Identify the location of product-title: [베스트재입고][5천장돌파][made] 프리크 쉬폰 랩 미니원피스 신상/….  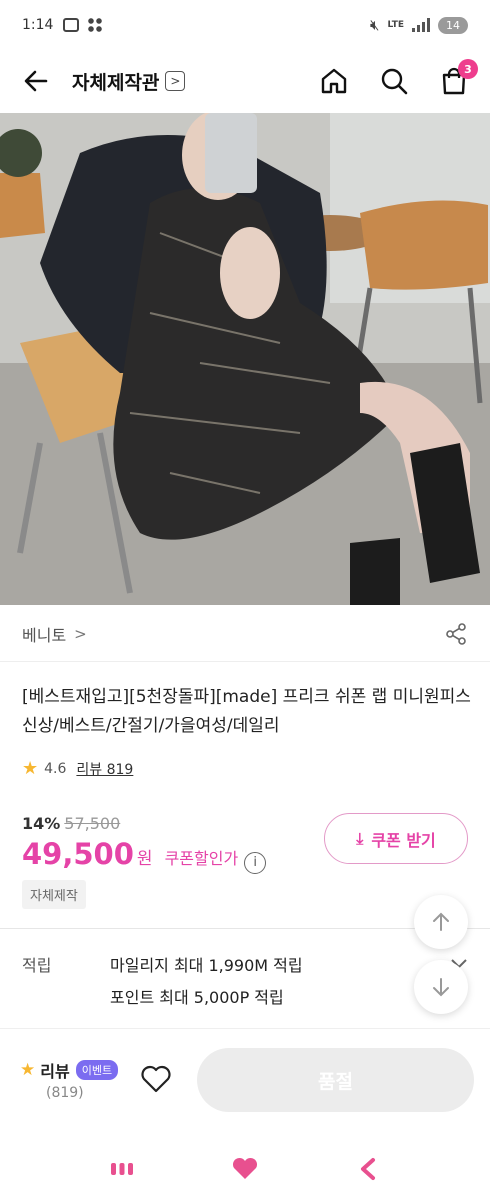
(246, 711).